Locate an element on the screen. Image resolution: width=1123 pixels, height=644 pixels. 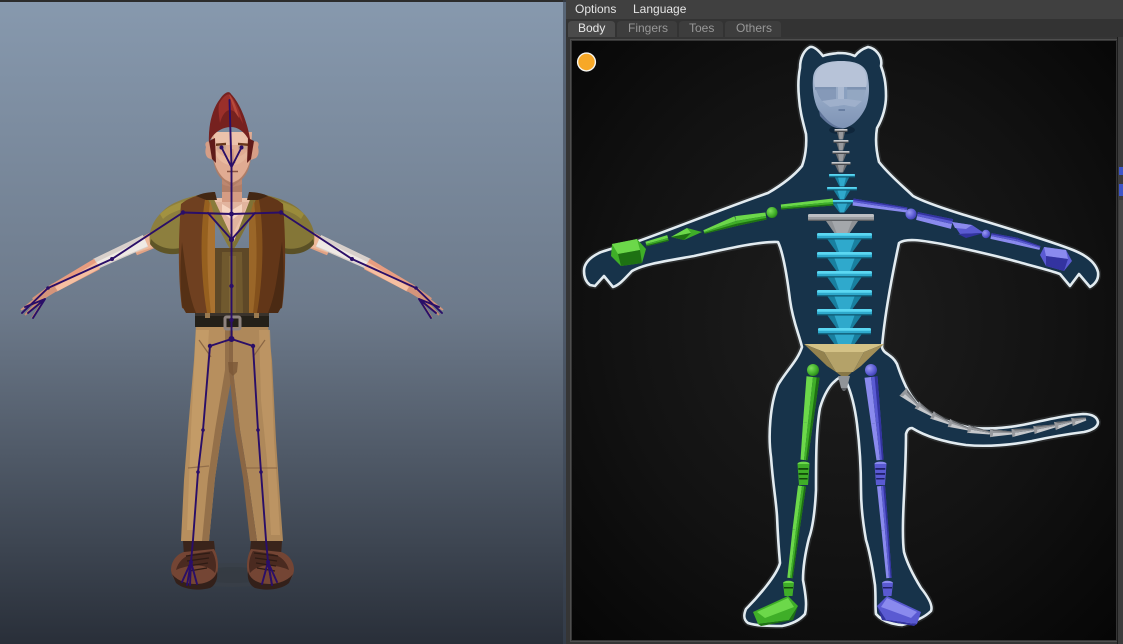
svg-text: Others is located at coordinates (754, 28).